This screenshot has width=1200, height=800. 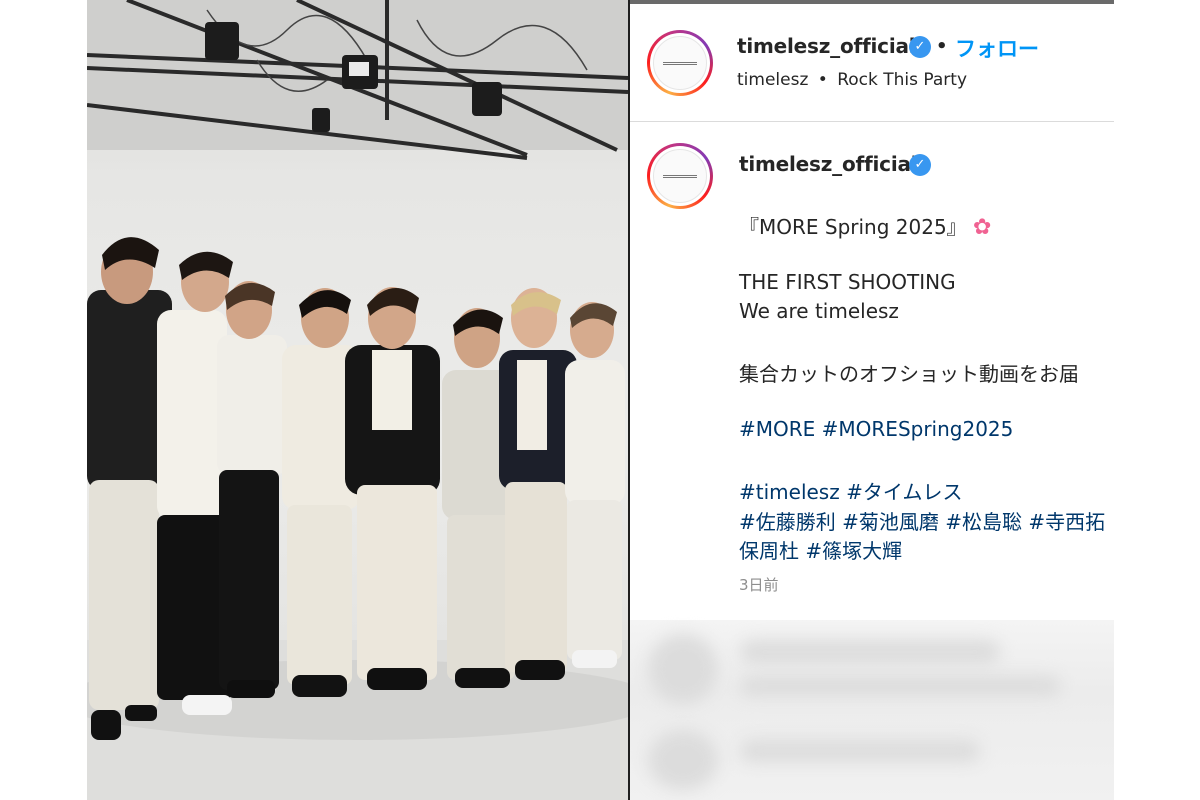 I want to click on caption-line-2: THE FIRST SHOOTING, so click(x=847, y=282).